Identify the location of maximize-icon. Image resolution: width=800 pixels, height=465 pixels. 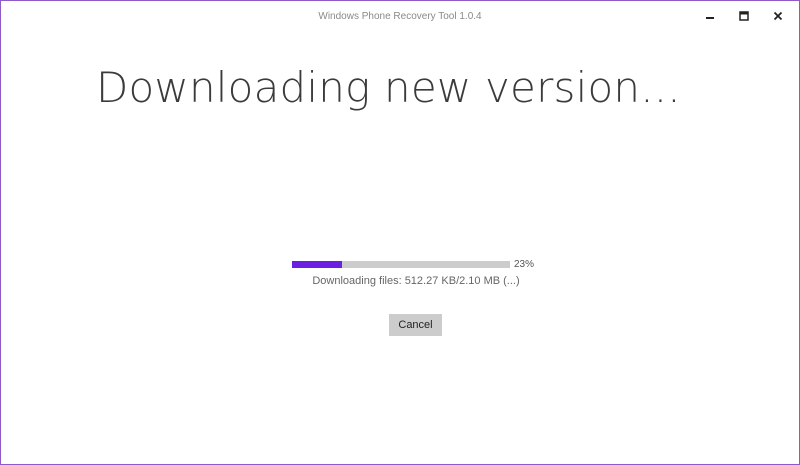
(744, 16).